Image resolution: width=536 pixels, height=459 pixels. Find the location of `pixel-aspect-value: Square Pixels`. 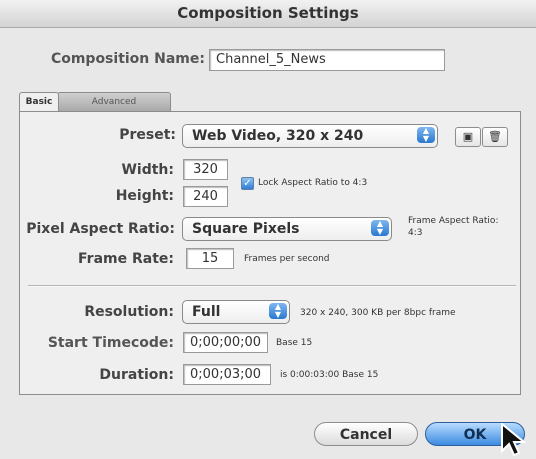

pixel-aspect-value: Square Pixels is located at coordinates (246, 229).